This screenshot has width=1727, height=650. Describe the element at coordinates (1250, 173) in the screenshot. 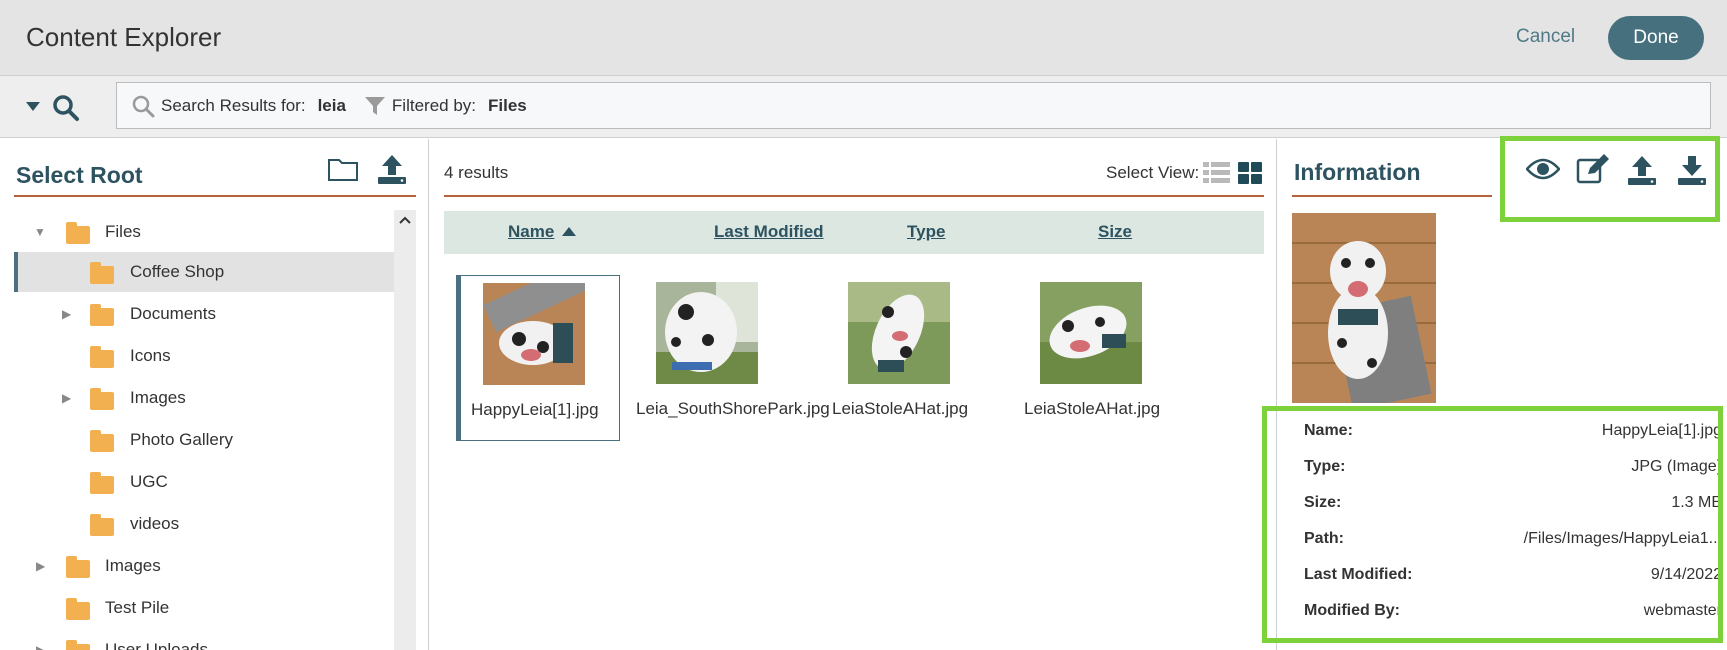

I see `grid-view-icon` at that location.